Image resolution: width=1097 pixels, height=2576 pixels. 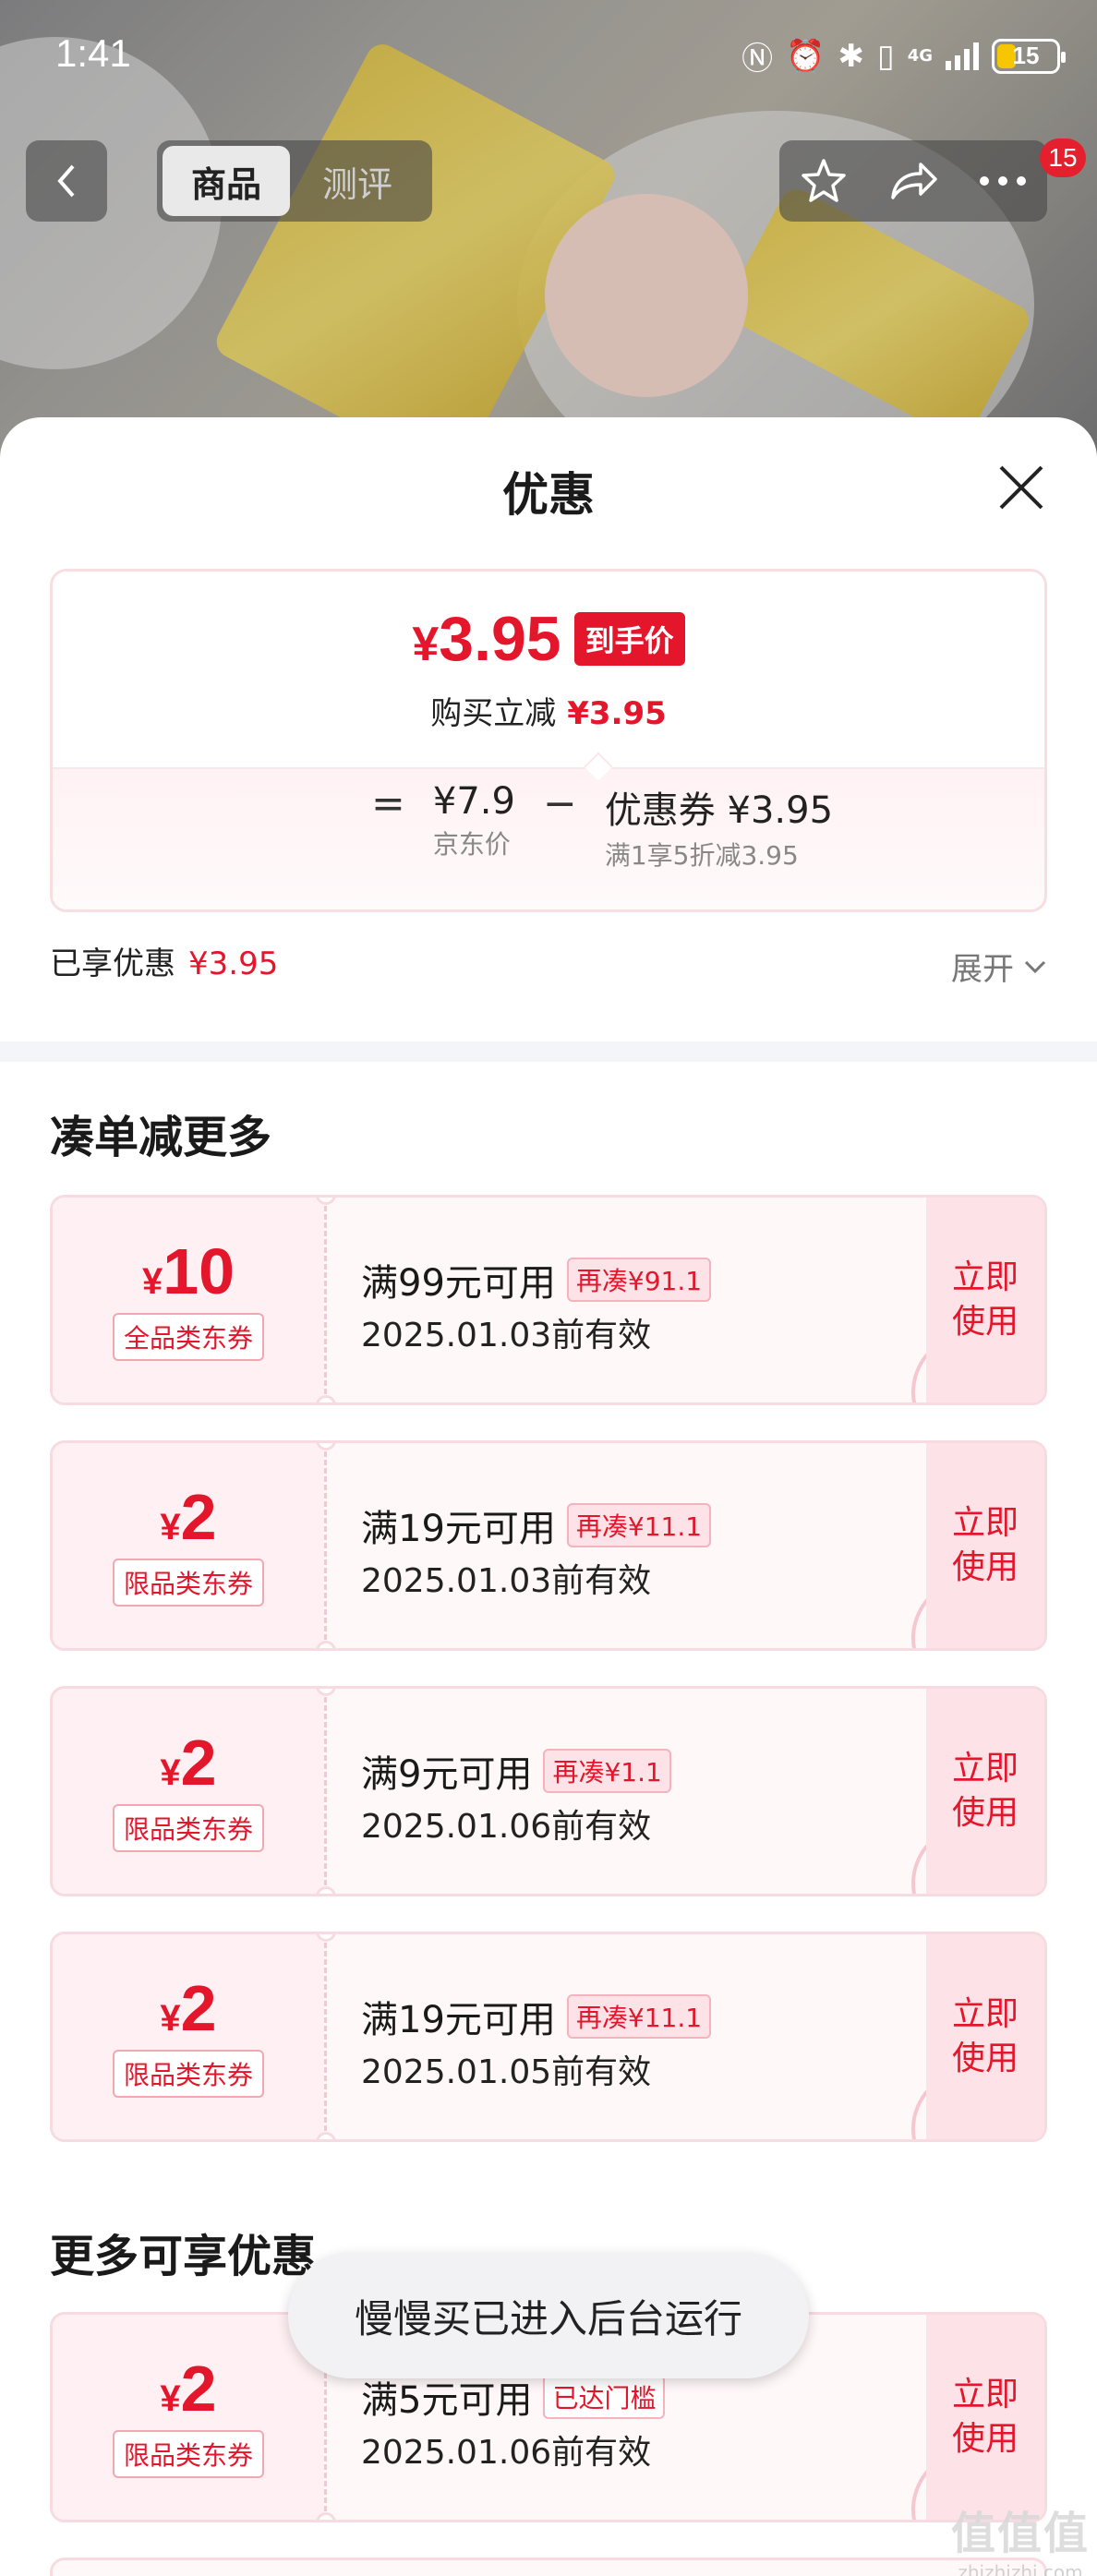 I want to click on section-title-more: 更多可享优惠, so click(x=183, y=2256).